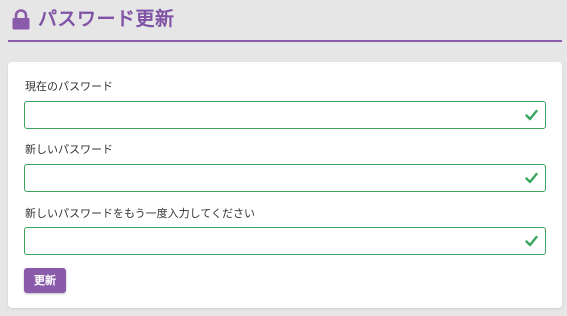 Image resolution: width=567 pixels, height=316 pixels. What do you see at coordinates (69, 86) in the screenshot?
I see `current-password-label: 現在のパスワード` at bounding box center [69, 86].